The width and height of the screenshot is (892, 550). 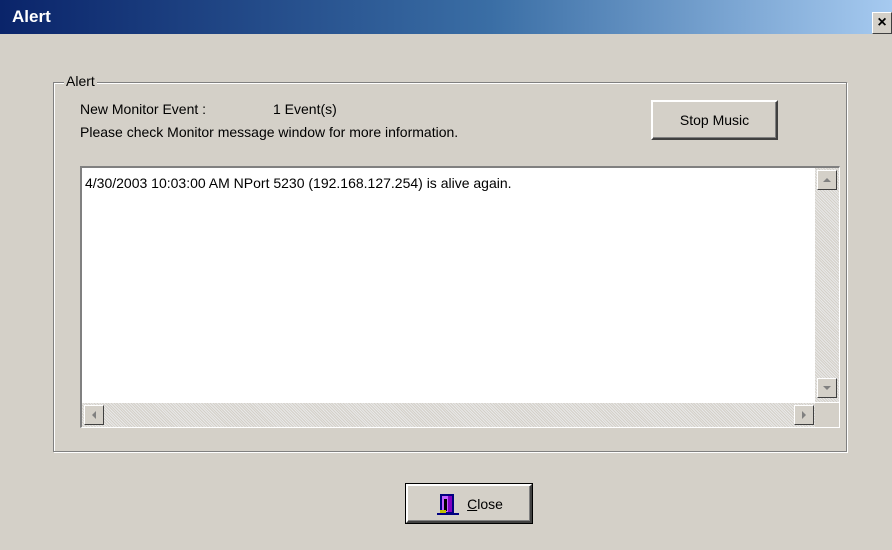 What do you see at coordinates (485, 503) in the screenshot?
I see `close-button-label: Close` at bounding box center [485, 503].